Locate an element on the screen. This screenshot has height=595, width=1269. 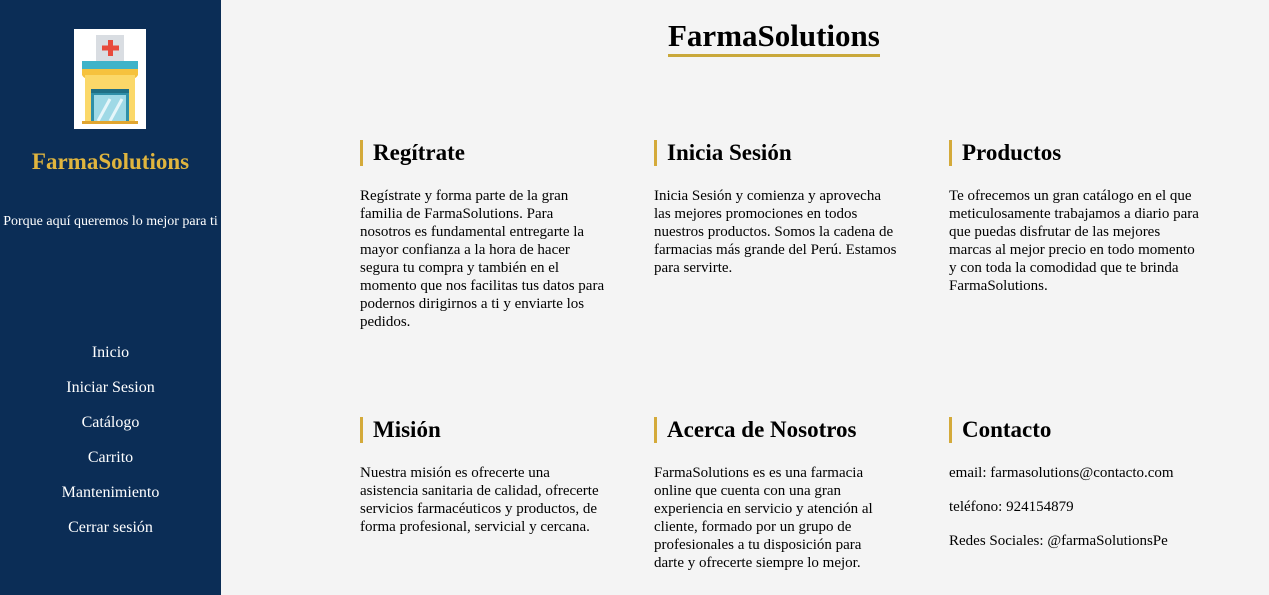
card-title: Contacto is located at coordinates (1079, 430).